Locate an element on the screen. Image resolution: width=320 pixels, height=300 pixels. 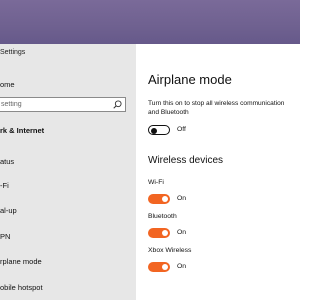
xbox-wireless-toggle is located at coordinates (159, 267).